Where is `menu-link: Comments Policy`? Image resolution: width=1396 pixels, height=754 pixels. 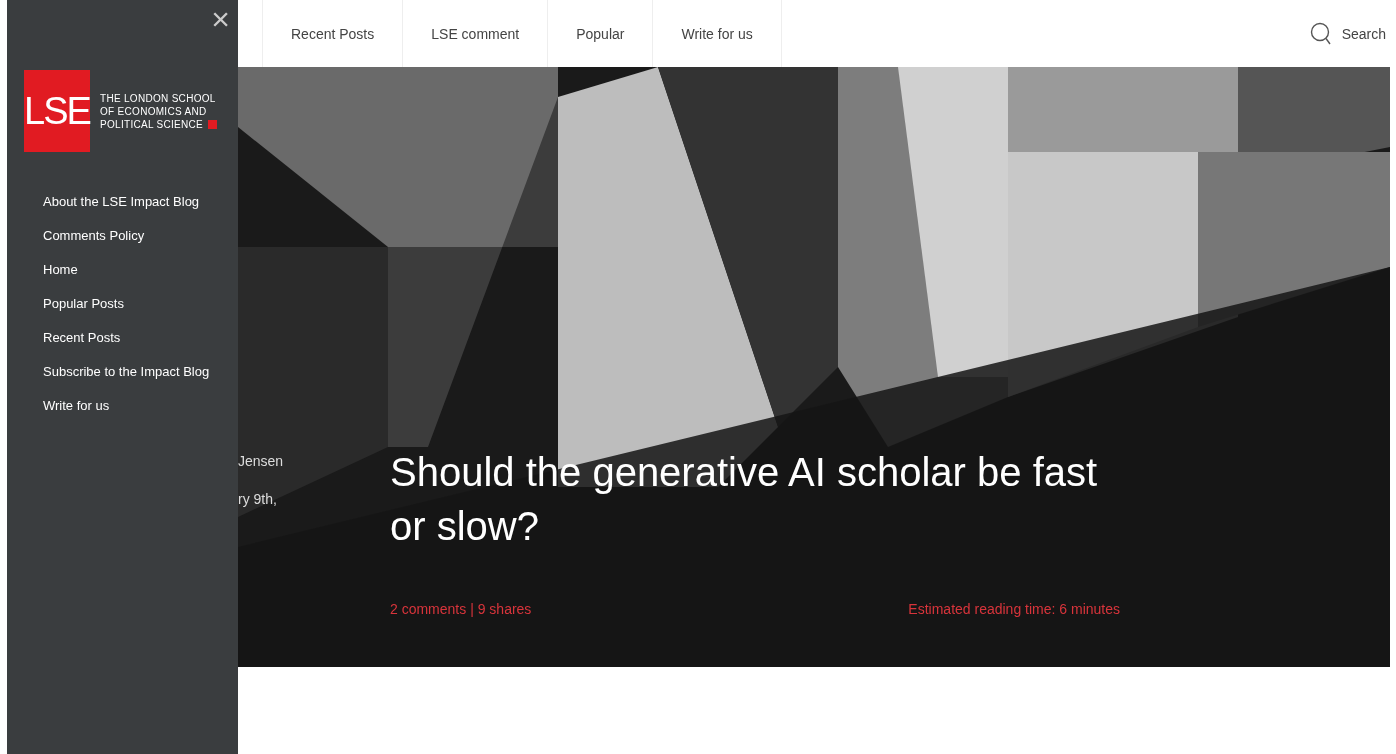
menu-link: Comments Policy is located at coordinates (133, 236).